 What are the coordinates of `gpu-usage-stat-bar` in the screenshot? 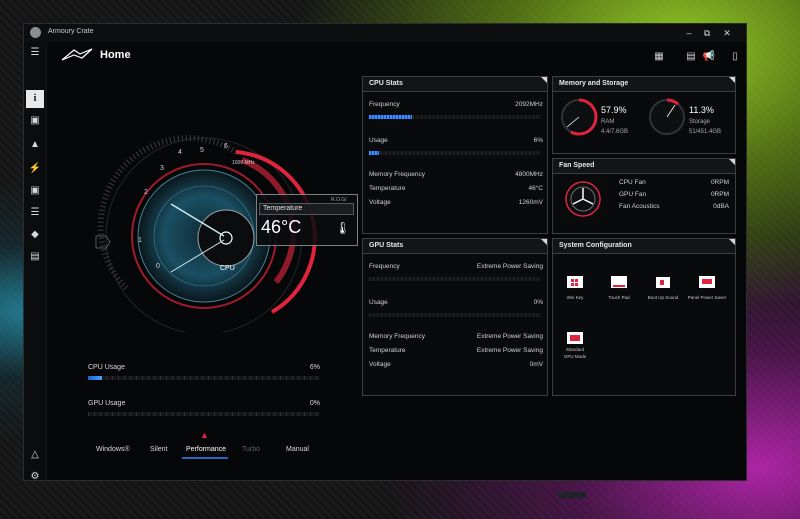 It's located at (455, 315).